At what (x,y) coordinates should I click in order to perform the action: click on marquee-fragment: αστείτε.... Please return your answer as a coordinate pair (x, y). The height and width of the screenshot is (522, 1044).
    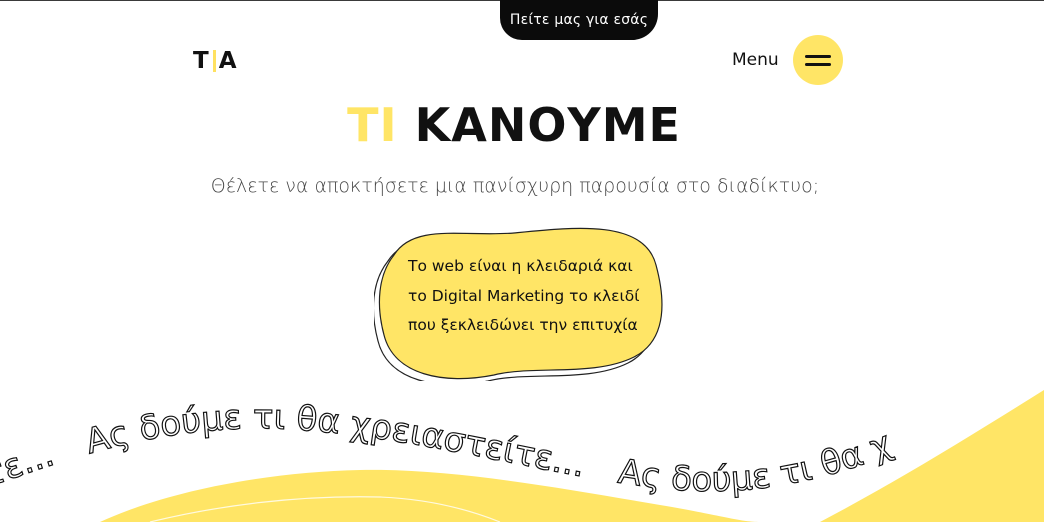
    Looking at the image, I should click on (29, 478).